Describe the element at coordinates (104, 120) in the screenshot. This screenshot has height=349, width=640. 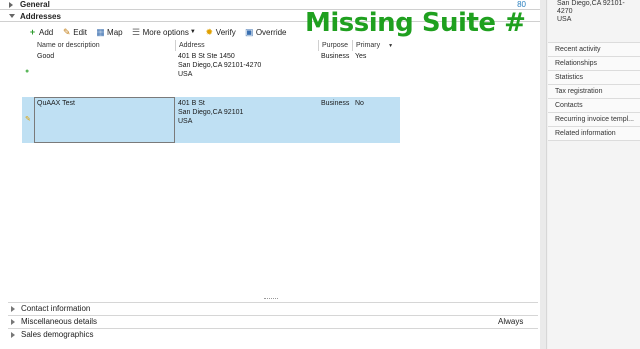
I see `name-edit-field: QuAAX Test` at that location.